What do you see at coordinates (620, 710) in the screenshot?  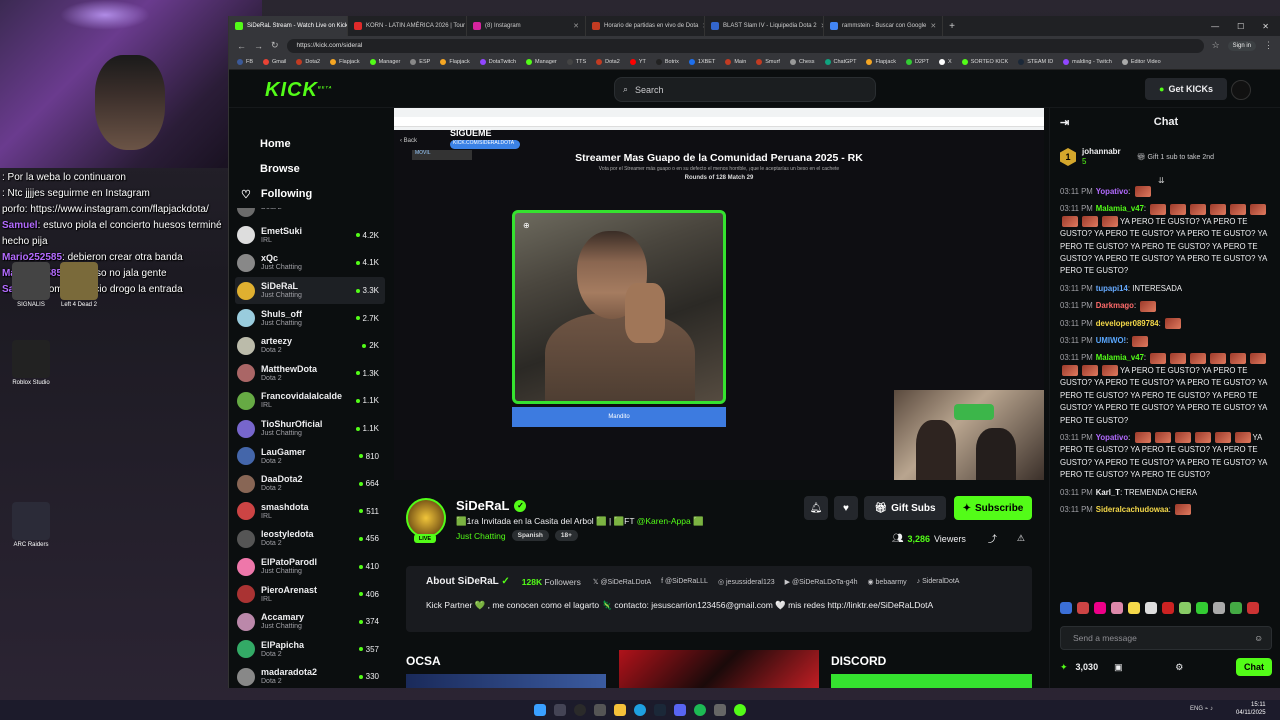 I see `folder-icon` at bounding box center [620, 710].